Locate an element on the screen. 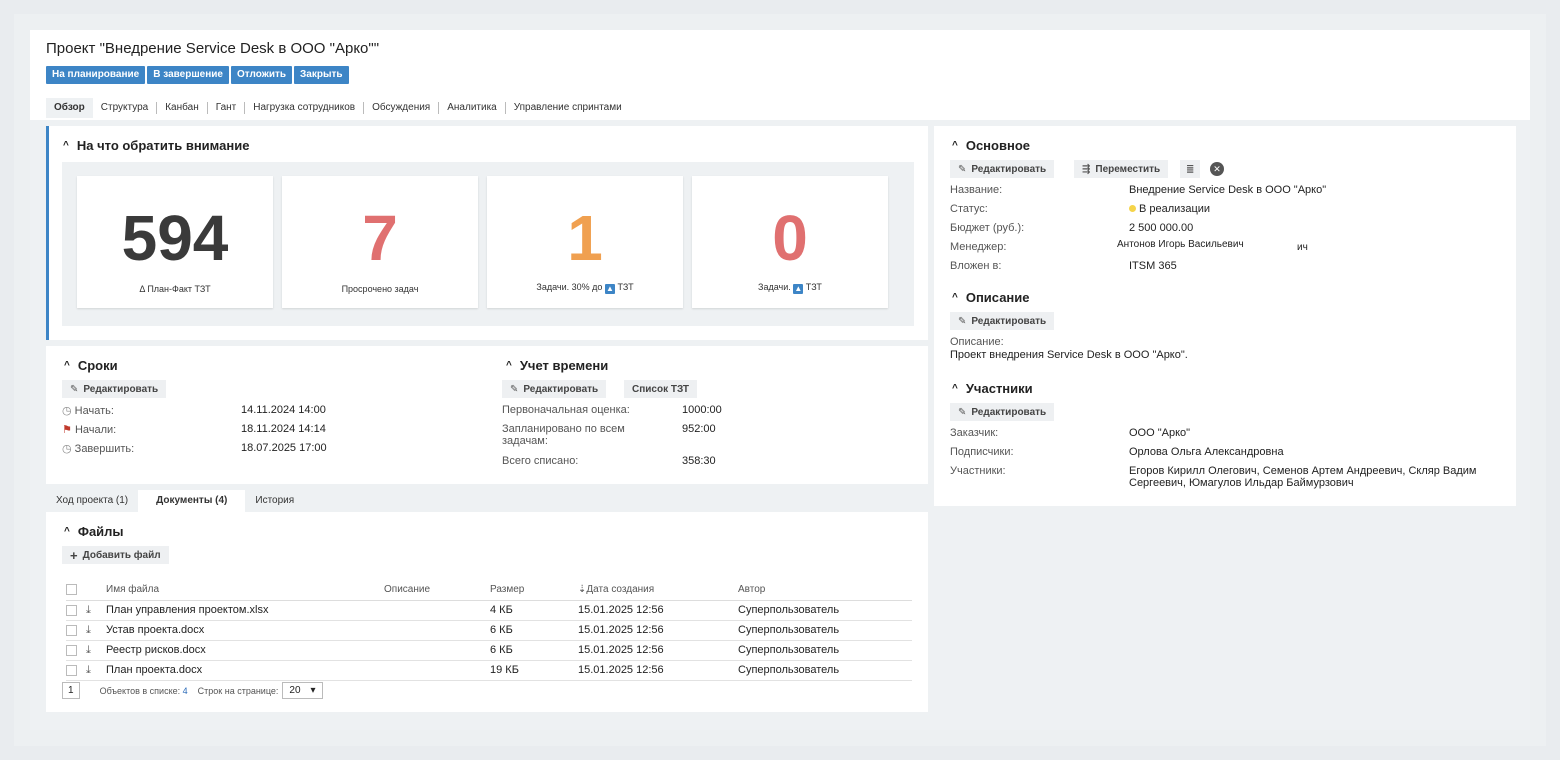 The width and height of the screenshot is (1560, 760). kpi-card-plan-fact: 594 Δ План-Факт ТЗТ is located at coordinates (175, 242).